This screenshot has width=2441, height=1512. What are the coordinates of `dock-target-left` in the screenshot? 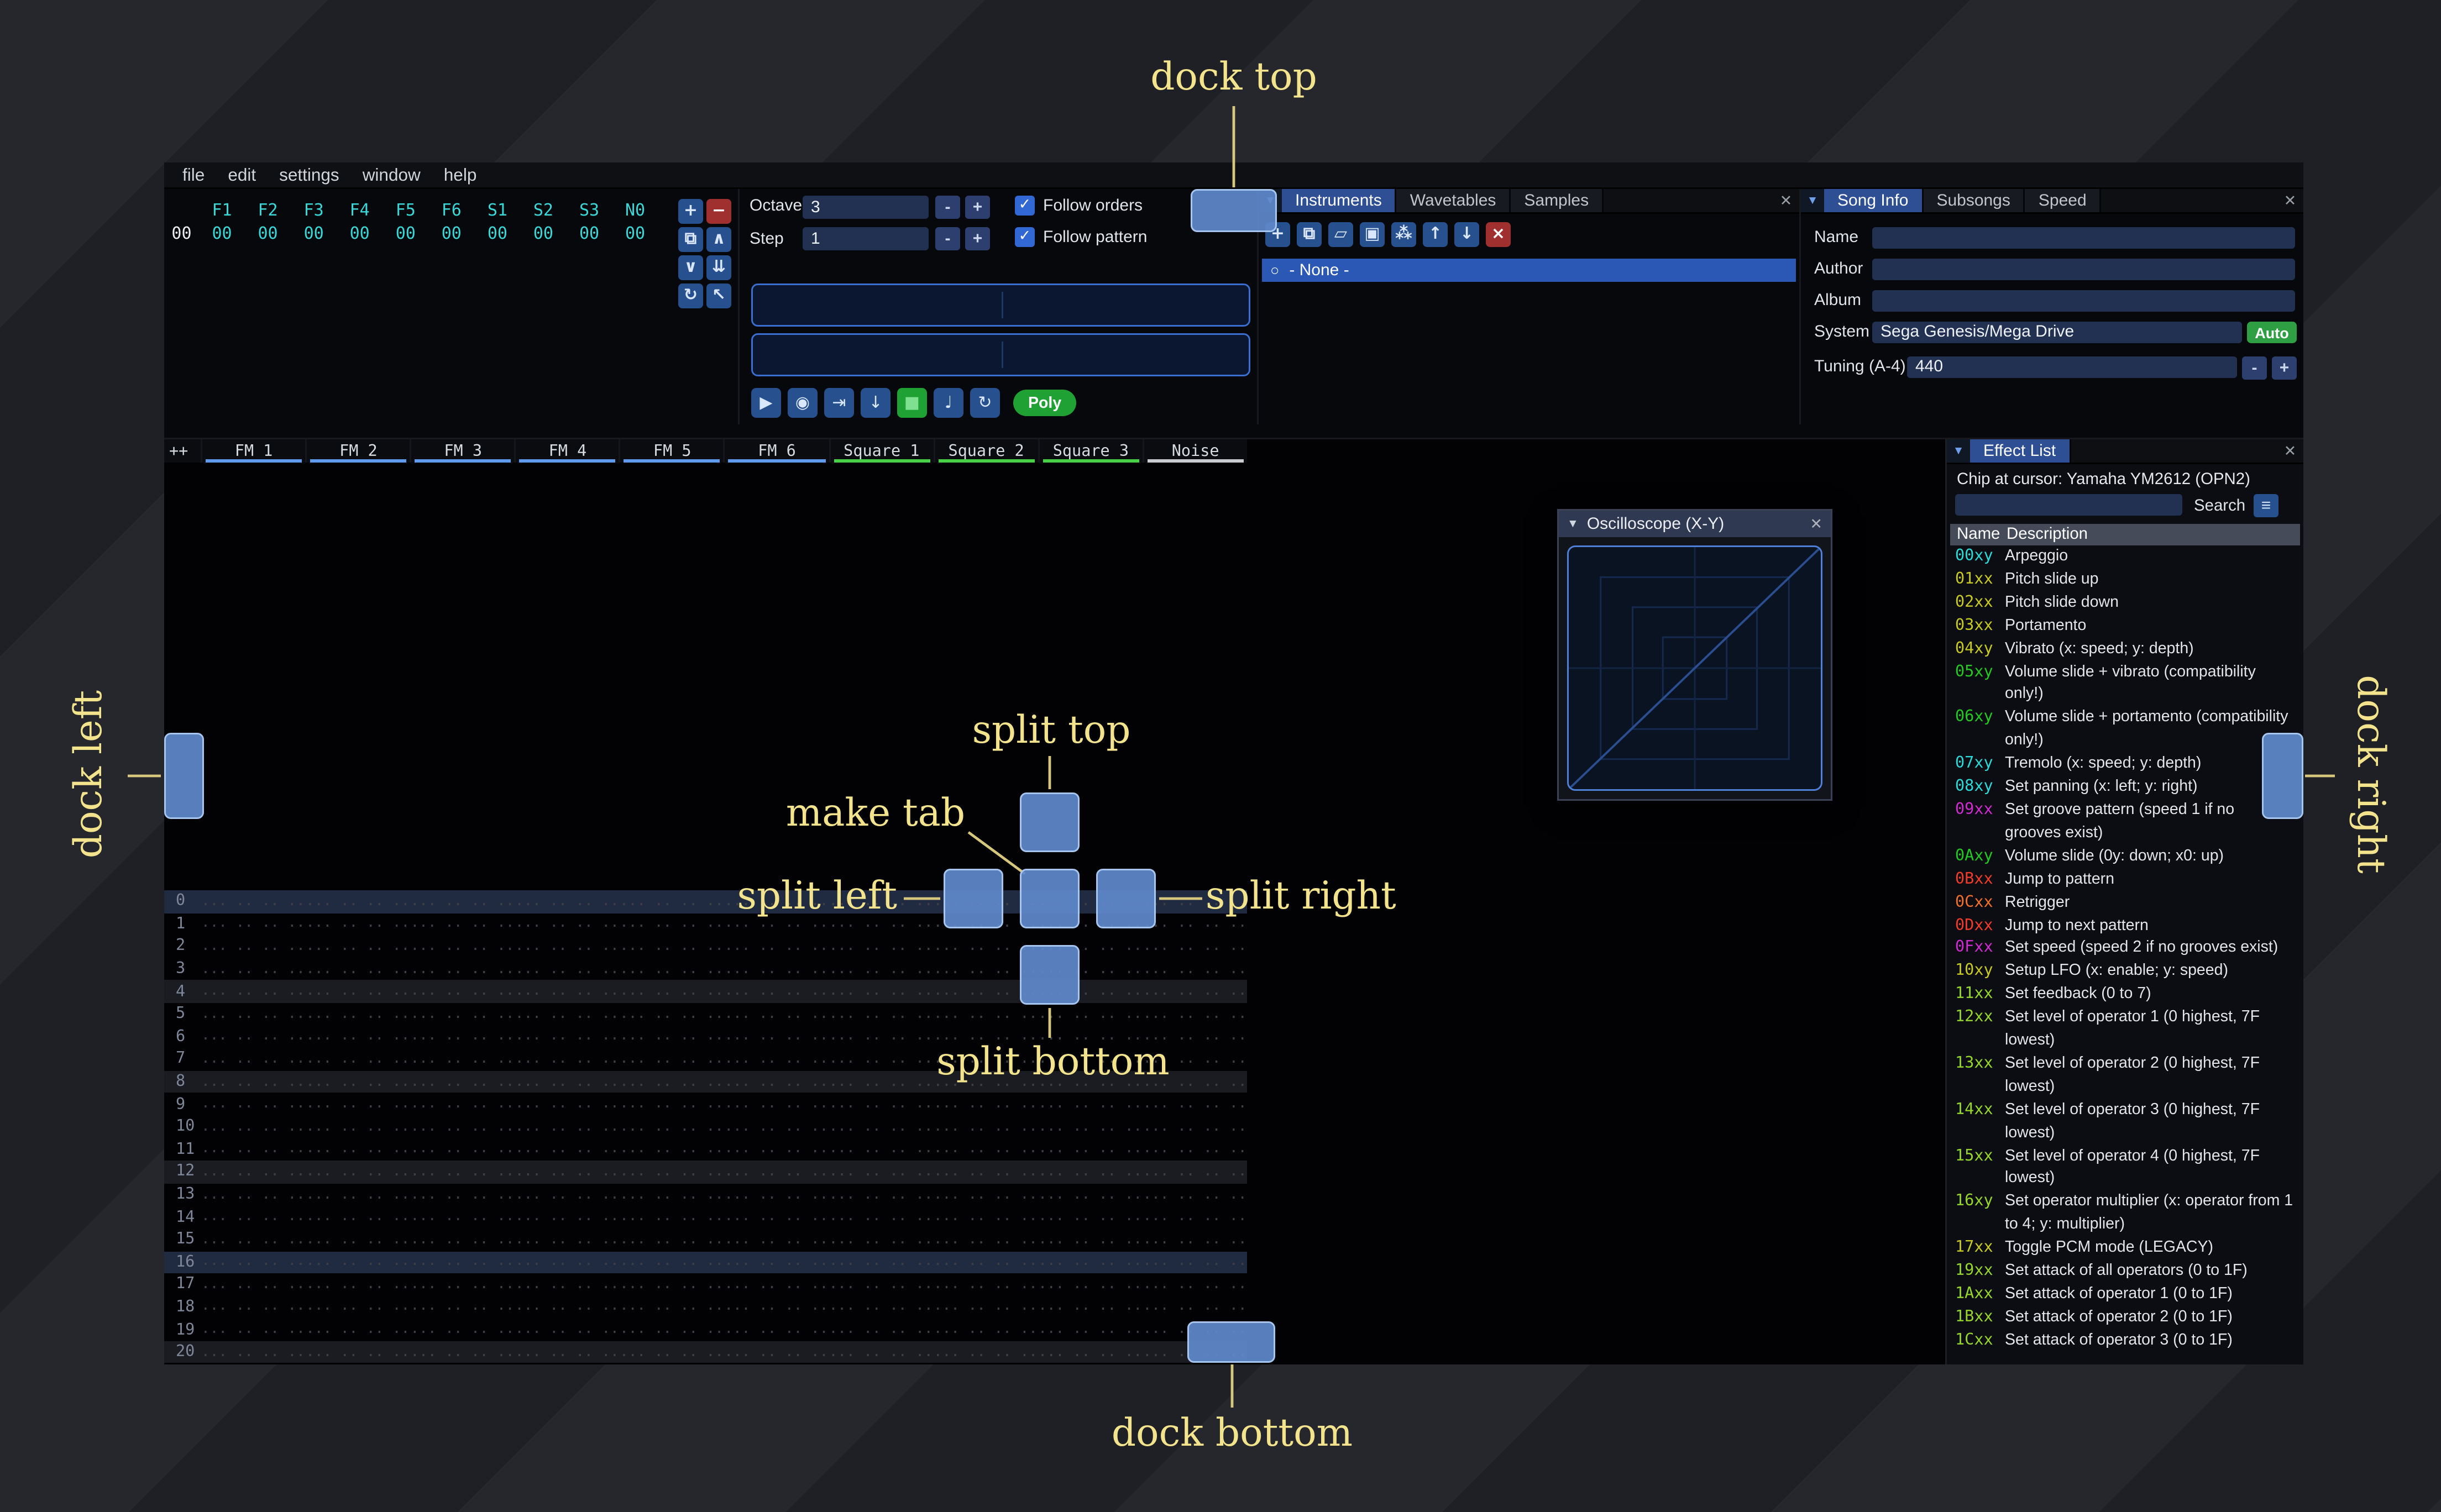 It's located at (184, 776).